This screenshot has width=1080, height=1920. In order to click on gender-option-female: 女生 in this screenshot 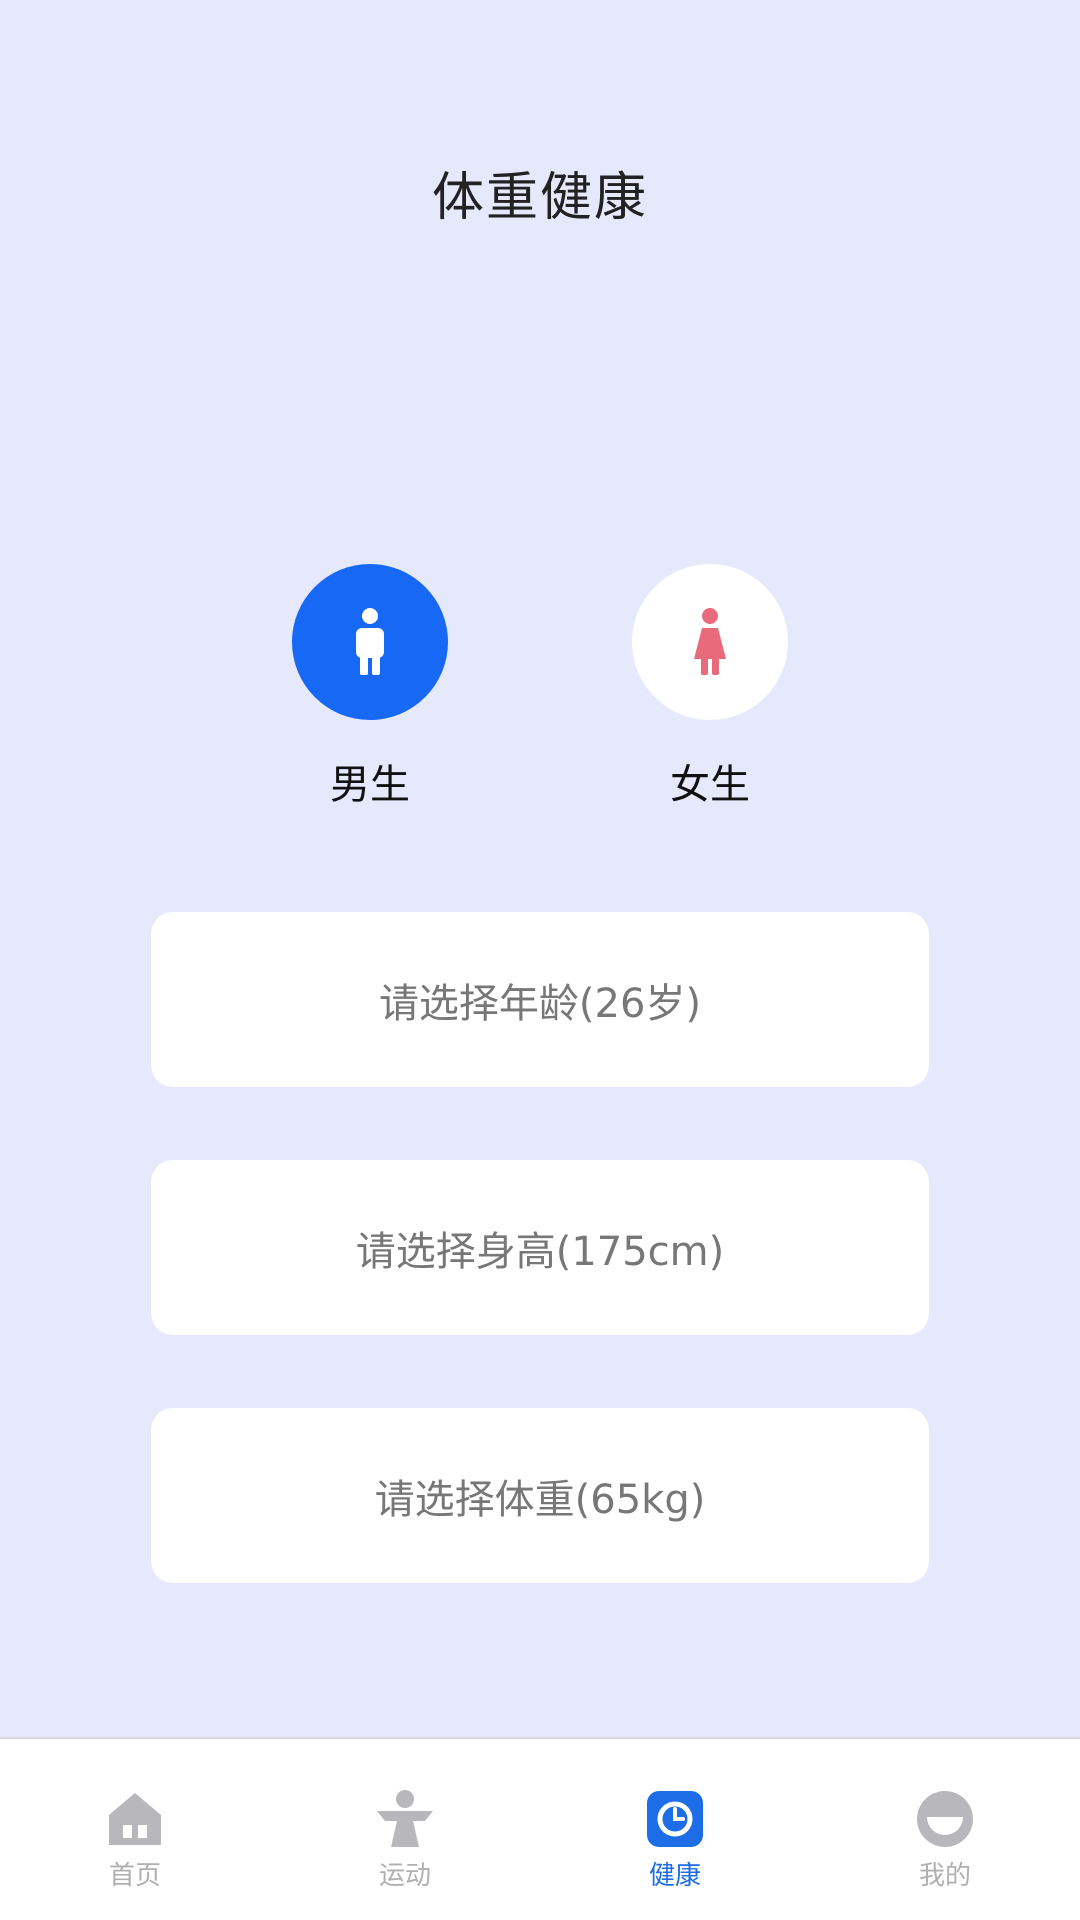, I will do `click(710, 687)`.